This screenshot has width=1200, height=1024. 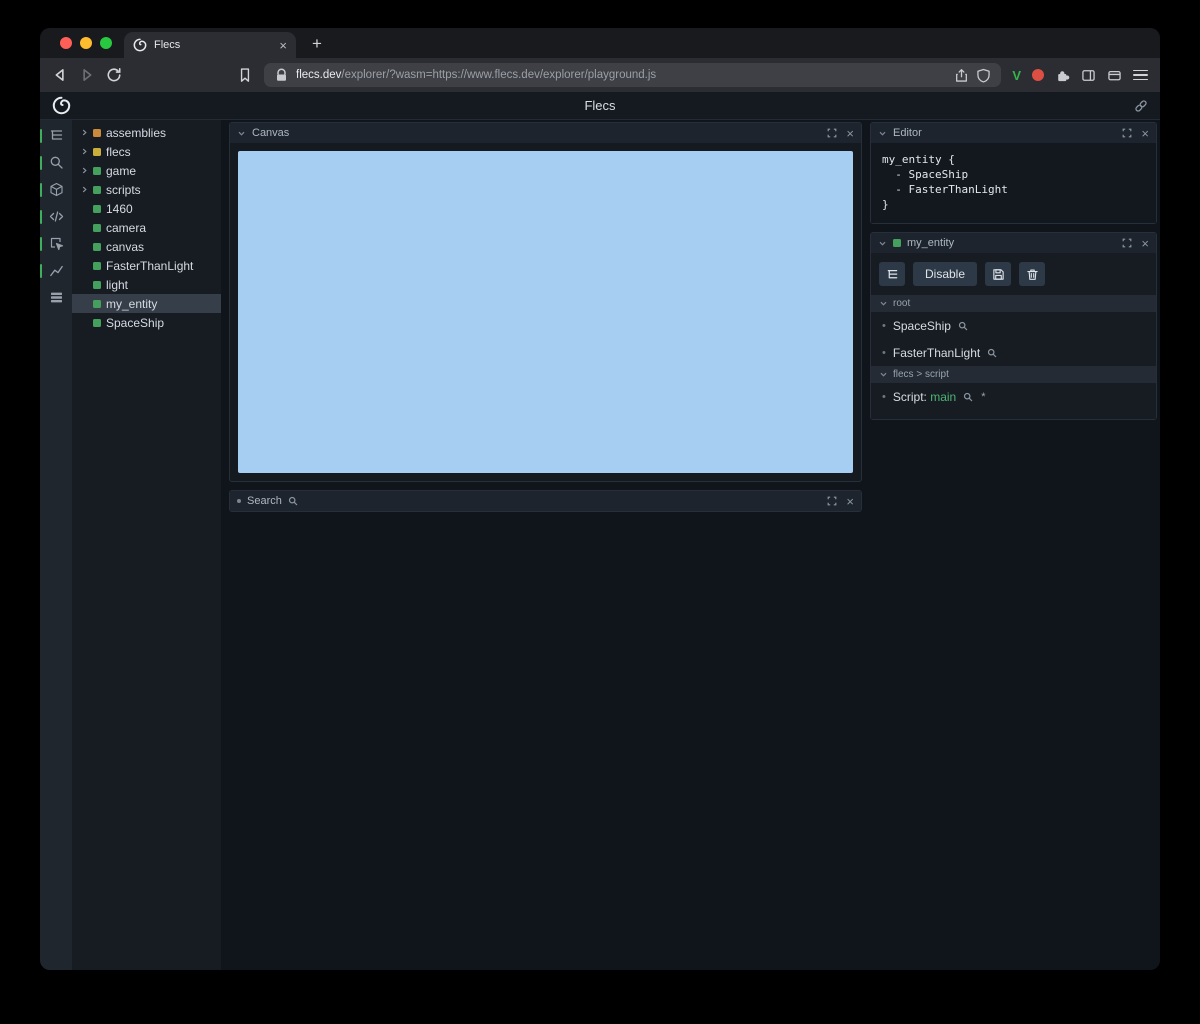 What do you see at coordinates (56, 271) in the screenshot?
I see `sidebar-icon-stats` at bounding box center [56, 271].